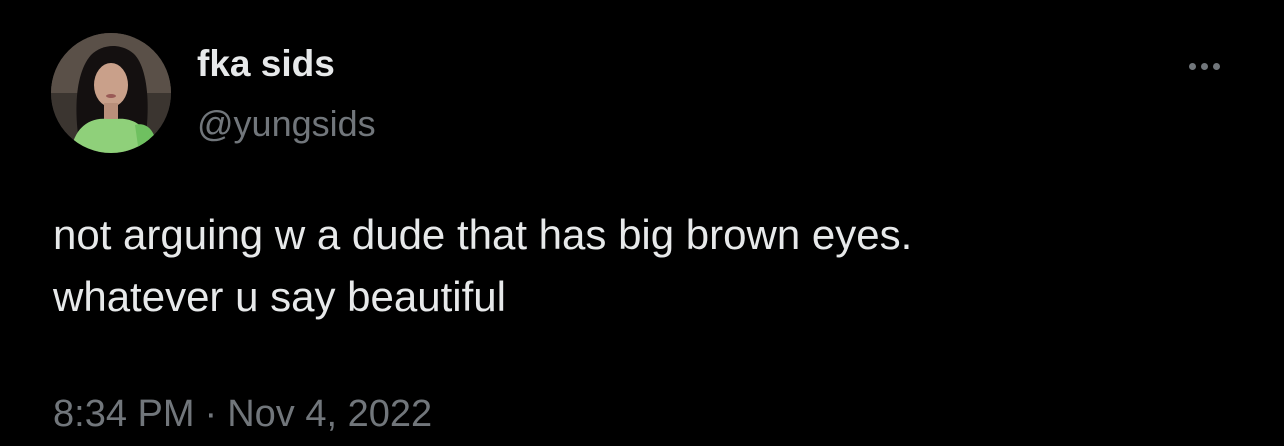  What do you see at coordinates (266, 64) in the screenshot?
I see `display-name: fka sids` at bounding box center [266, 64].